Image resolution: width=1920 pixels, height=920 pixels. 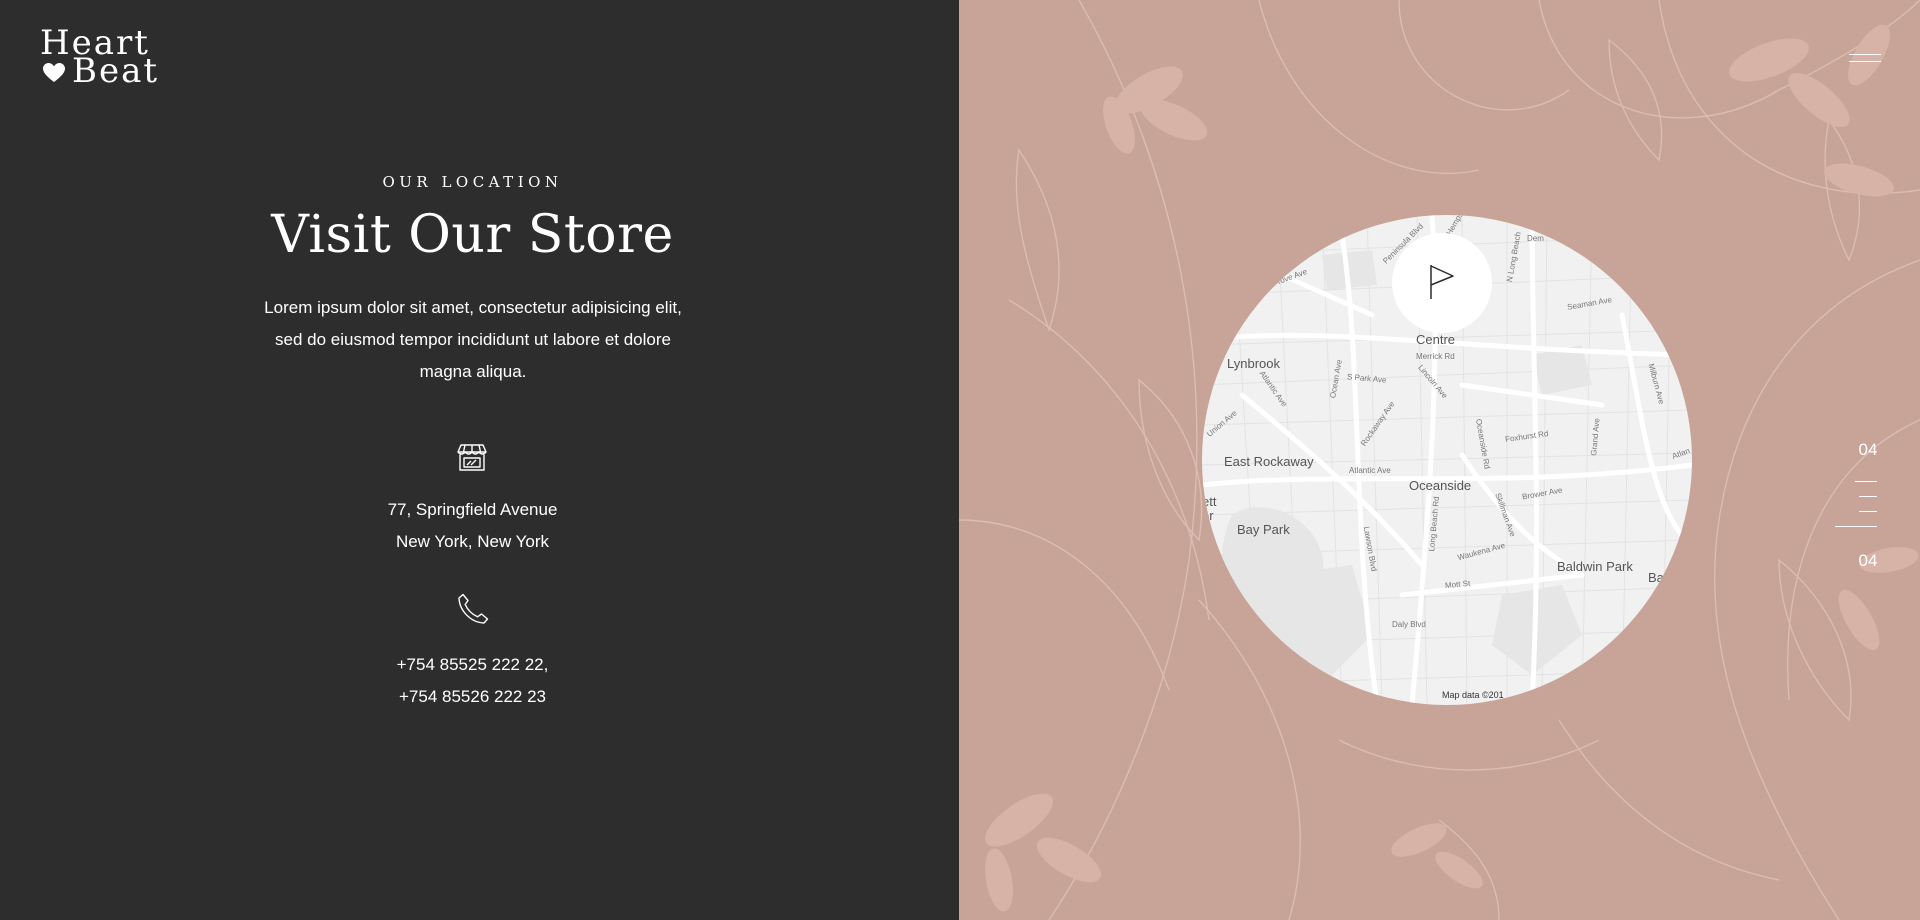 What do you see at coordinates (1370, 470) in the screenshot?
I see `map-street-atlantic-2: Atlantic Ave` at bounding box center [1370, 470].